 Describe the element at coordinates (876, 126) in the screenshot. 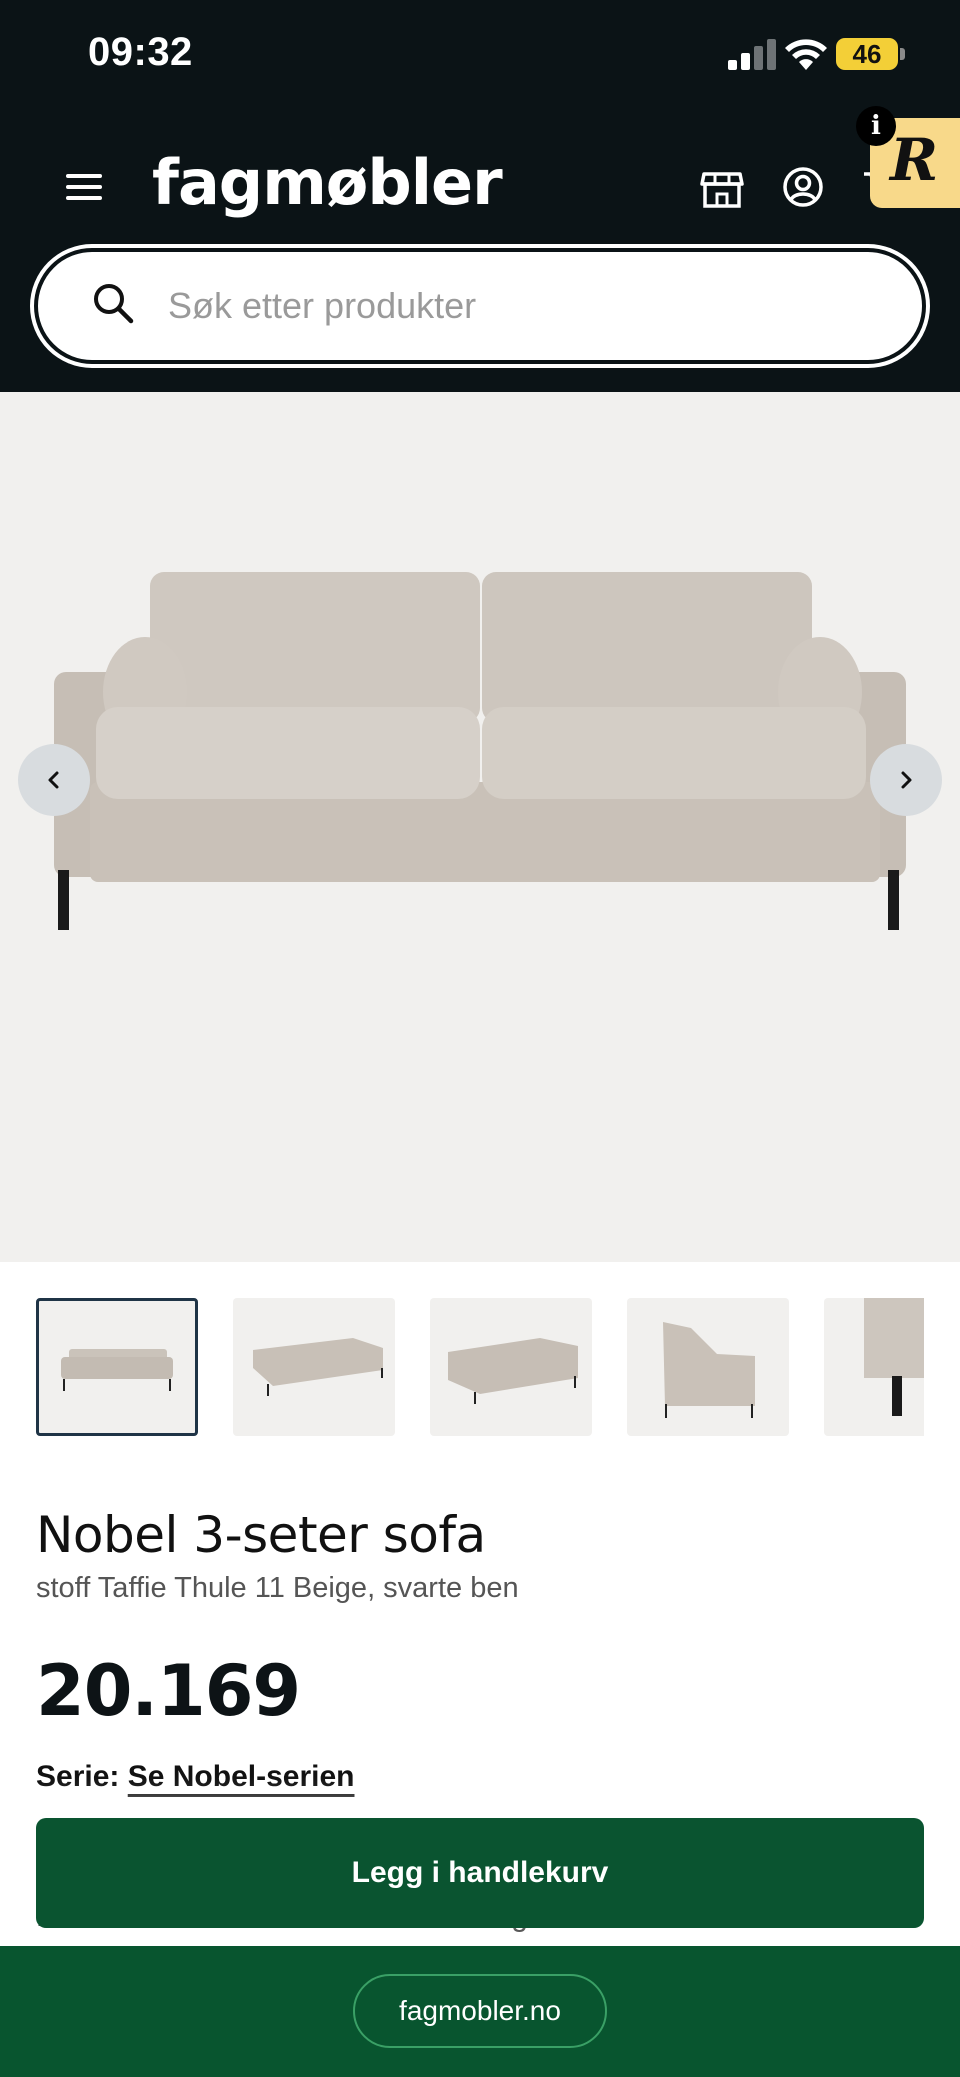

I see `info-icon: i` at that location.